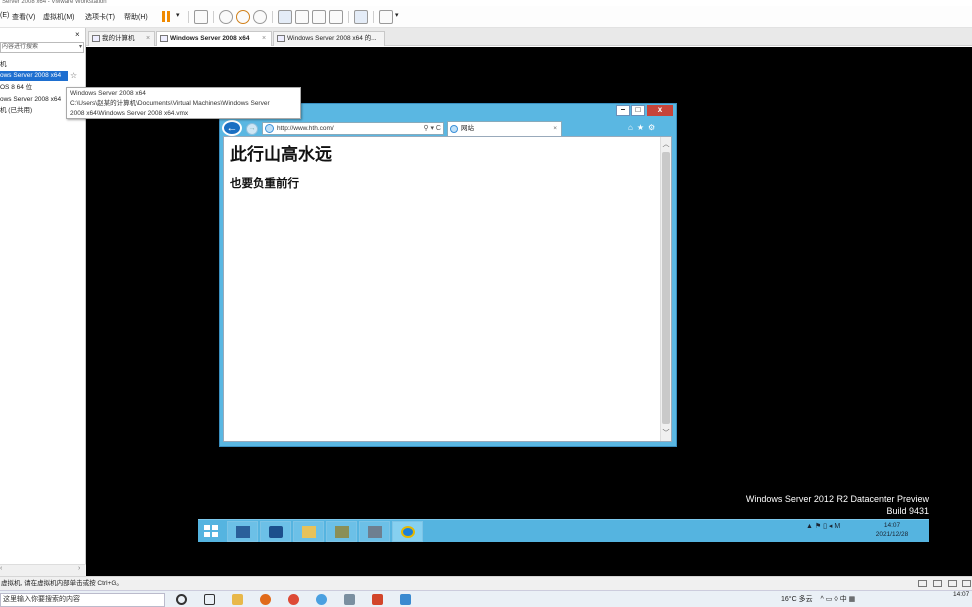  What do you see at coordinates (321, 599) in the screenshot?
I see `browser-icon` at bounding box center [321, 599].